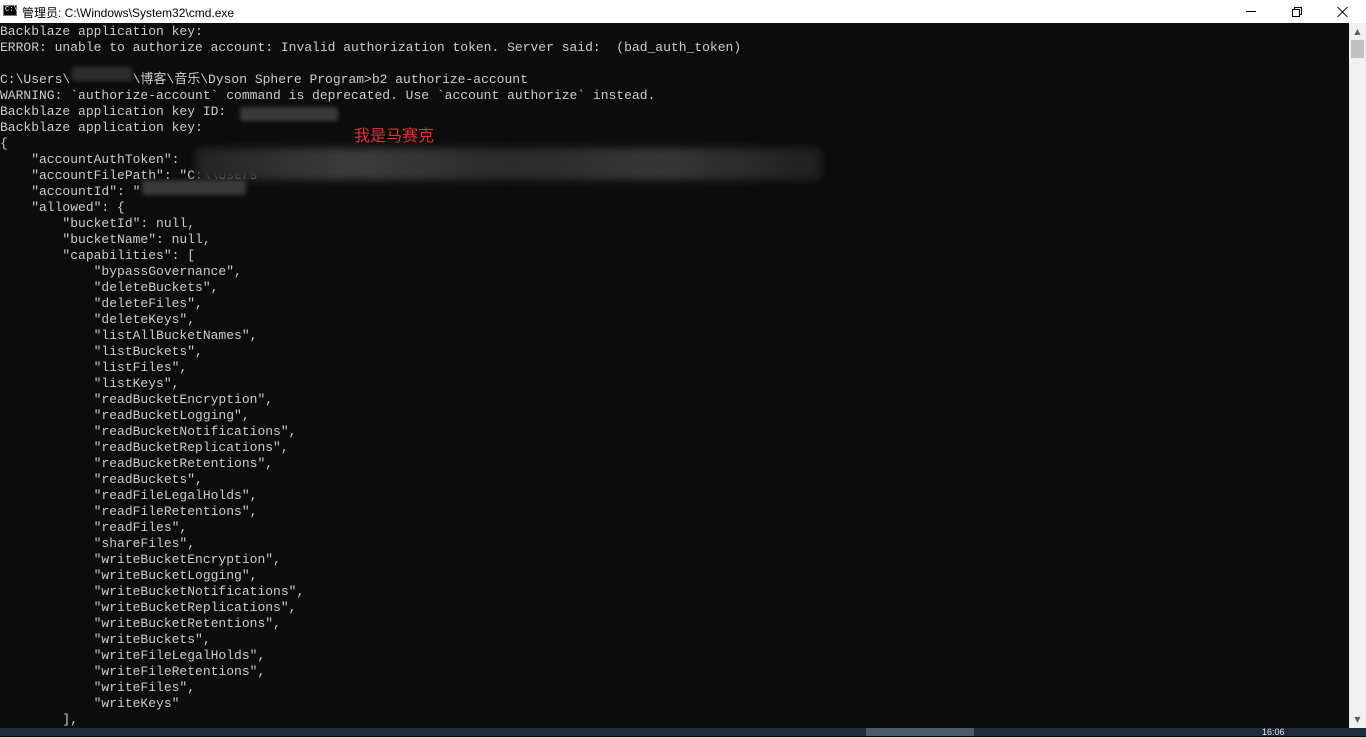  What do you see at coordinates (683, 732) in the screenshot?
I see `taskbar: 16:06` at bounding box center [683, 732].